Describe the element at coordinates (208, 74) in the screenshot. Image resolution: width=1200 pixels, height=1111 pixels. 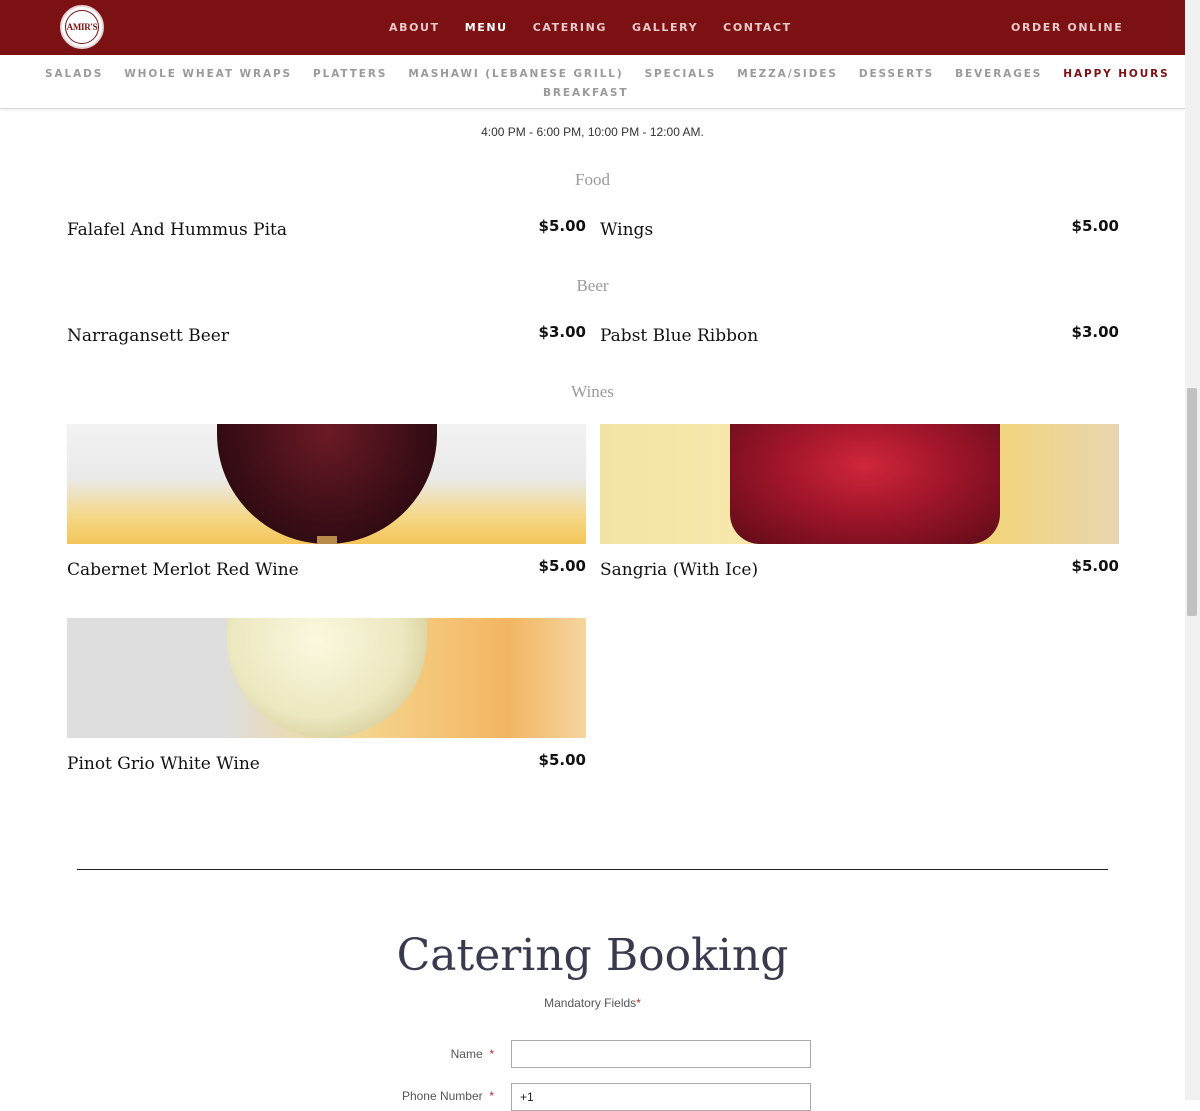
I see `category-wraps: WHOLE WHEAT WRAPS` at that location.